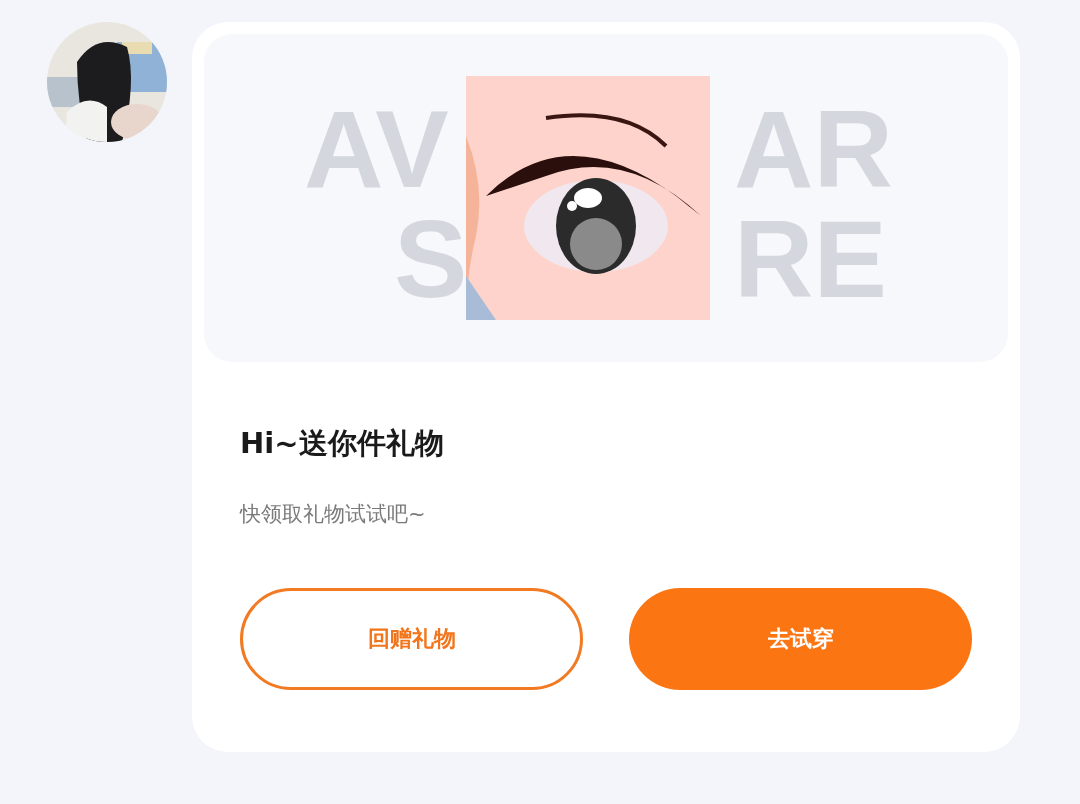 The width and height of the screenshot is (1080, 804). What do you see at coordinates (411, 639) in the screenshot?
I see `action-button: 回赠礼物` at bounding box center [411, 639].